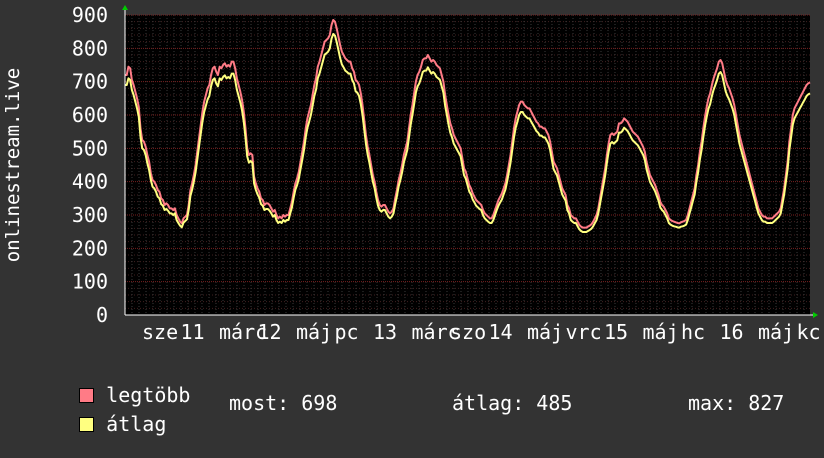 The image size is (824, 458). What do you see at coordinates (98, 424) in the screenshot?
I see `legend-item-atlag: átlag` at bounding box center [98, 424].